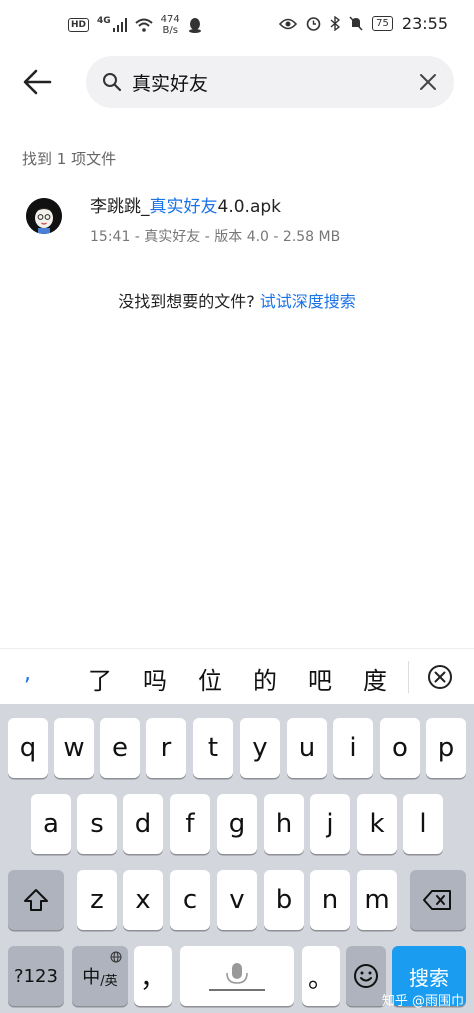  What do you see at coordinates (69, 159) in the screenshot?
I see `results-count: 找到 1 项文件` at bounding box center [69, 159].